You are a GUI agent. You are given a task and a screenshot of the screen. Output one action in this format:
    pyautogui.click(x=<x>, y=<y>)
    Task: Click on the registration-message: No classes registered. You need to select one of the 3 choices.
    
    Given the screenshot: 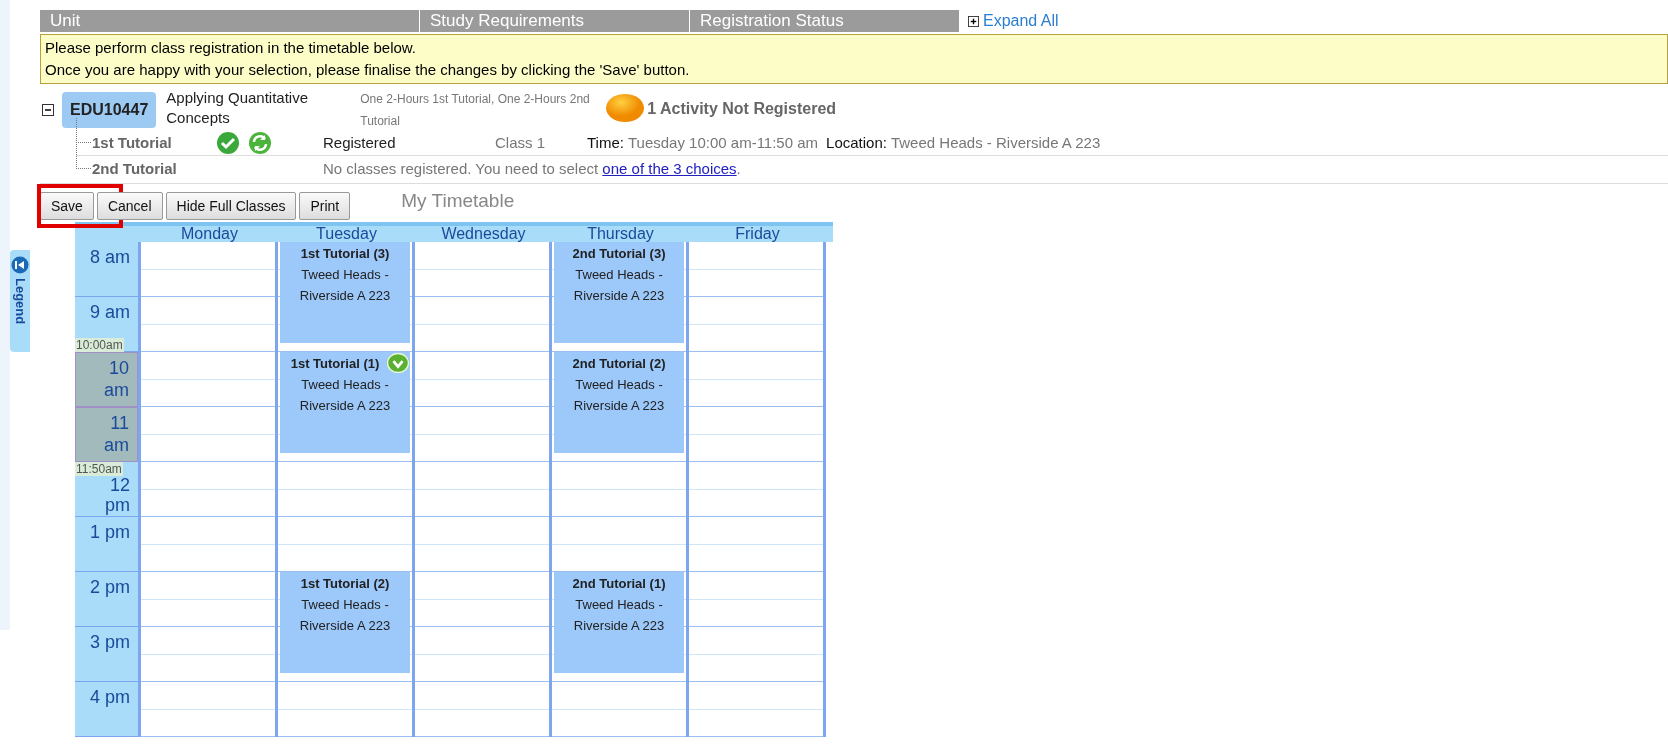 What is the action you would take?
    pyautogui.click(x=532, y=168)
    